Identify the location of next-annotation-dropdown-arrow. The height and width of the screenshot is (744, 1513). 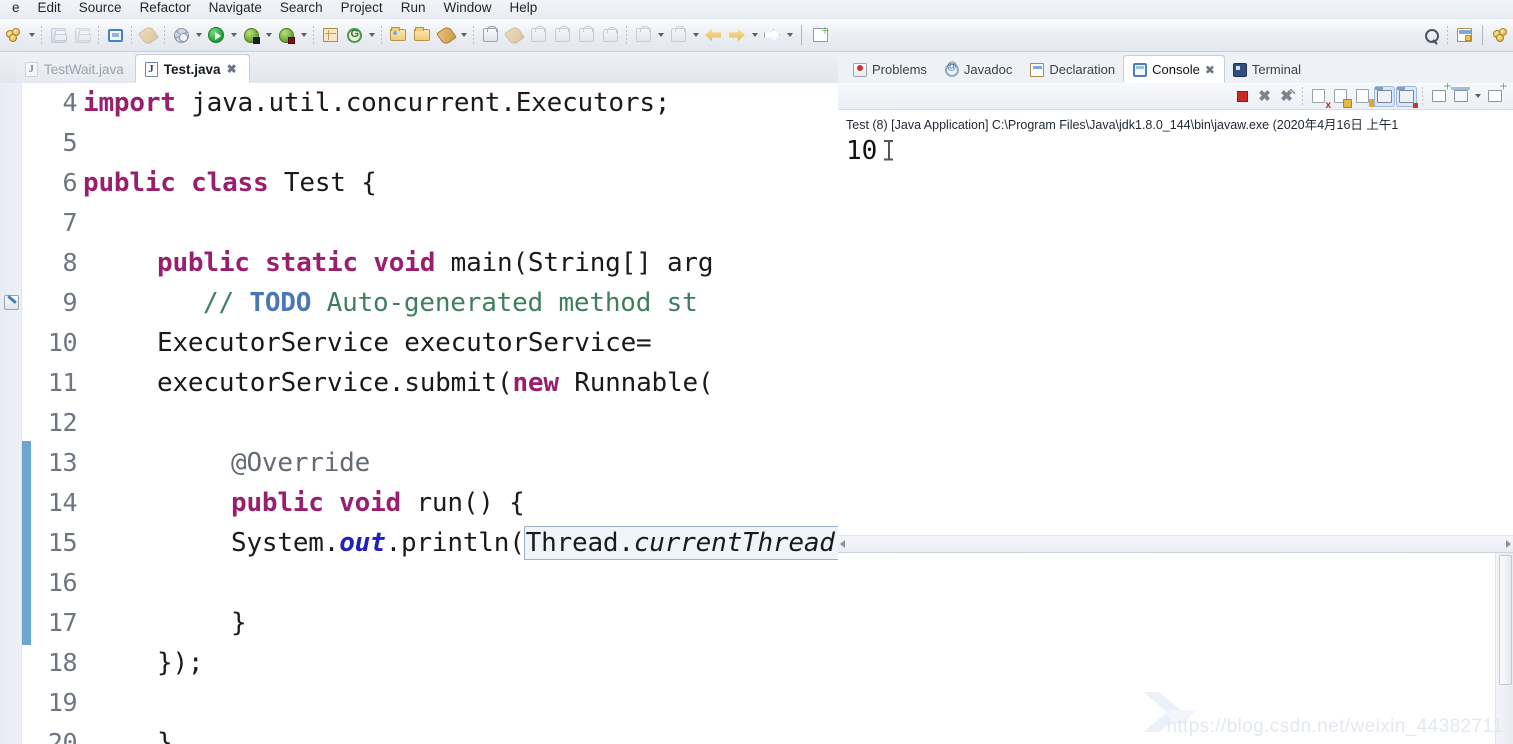
(660, 35).